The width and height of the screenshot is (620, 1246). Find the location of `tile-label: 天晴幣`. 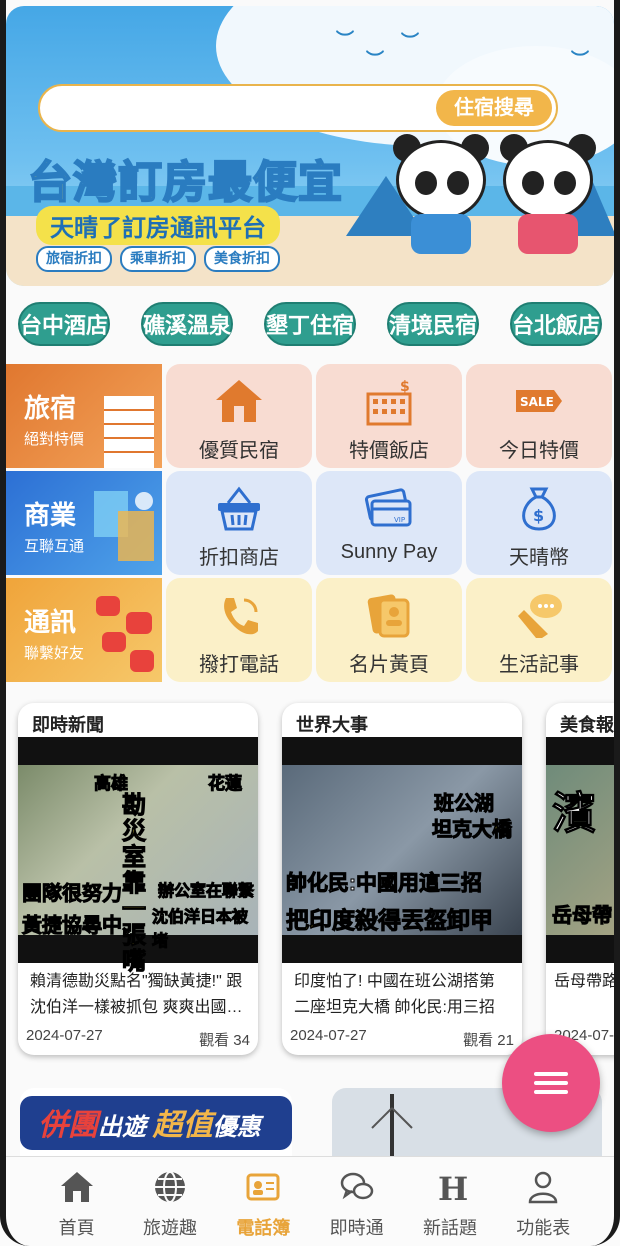

tile-label: 天晴幣 is located at coordinates (539, 558).